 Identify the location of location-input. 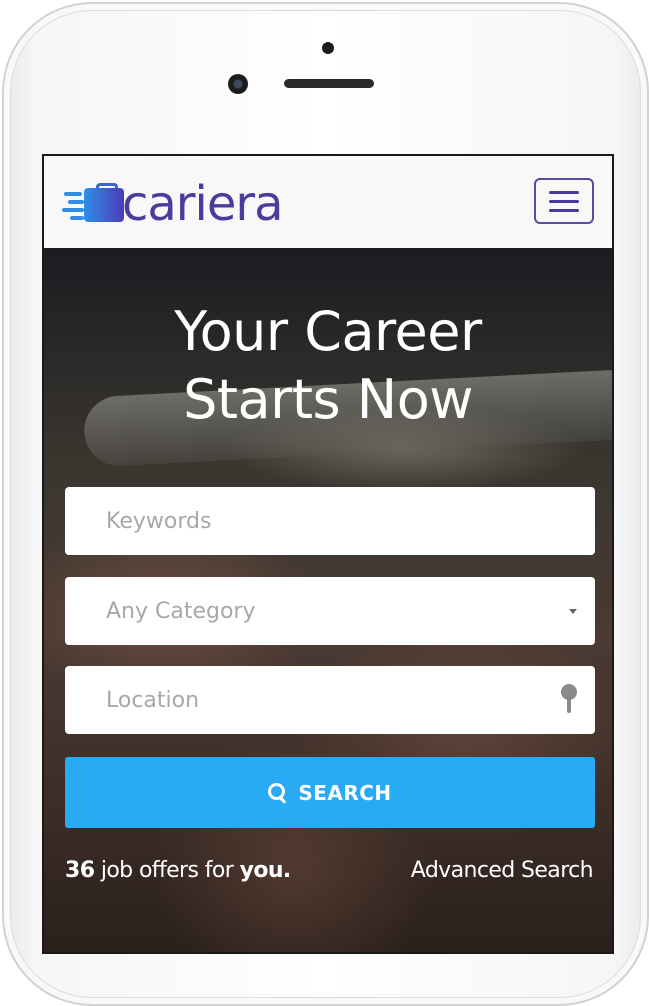
(326, 700).